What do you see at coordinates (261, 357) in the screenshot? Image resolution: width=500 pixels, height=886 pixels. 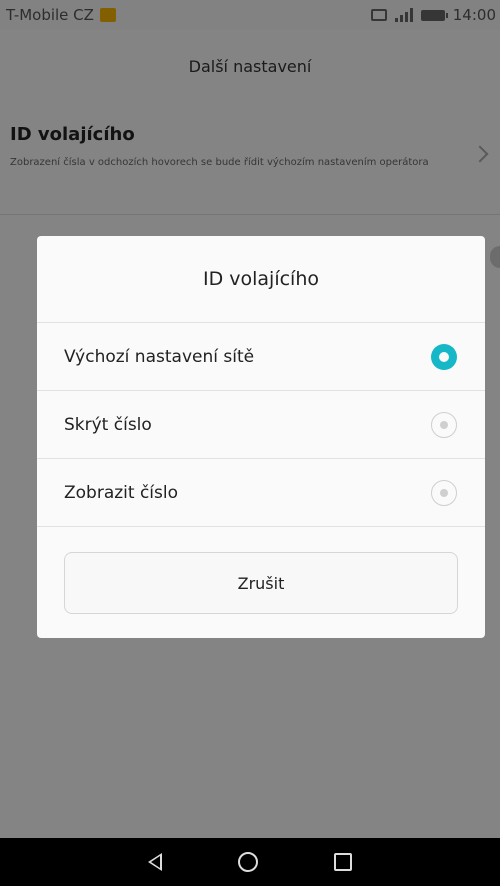 I see `option-network-default: Výchozí nastavení sítě` at bounding box center [261, 357].